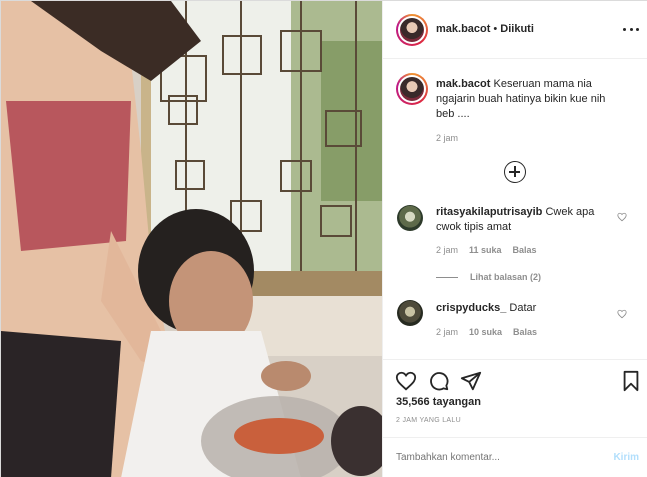 Image resolution: width=647 pixels, height=477 pixels. Describe the element at coordinates (463, 29) in the screenshot. I see `author-username: mak.bacot` at that location.